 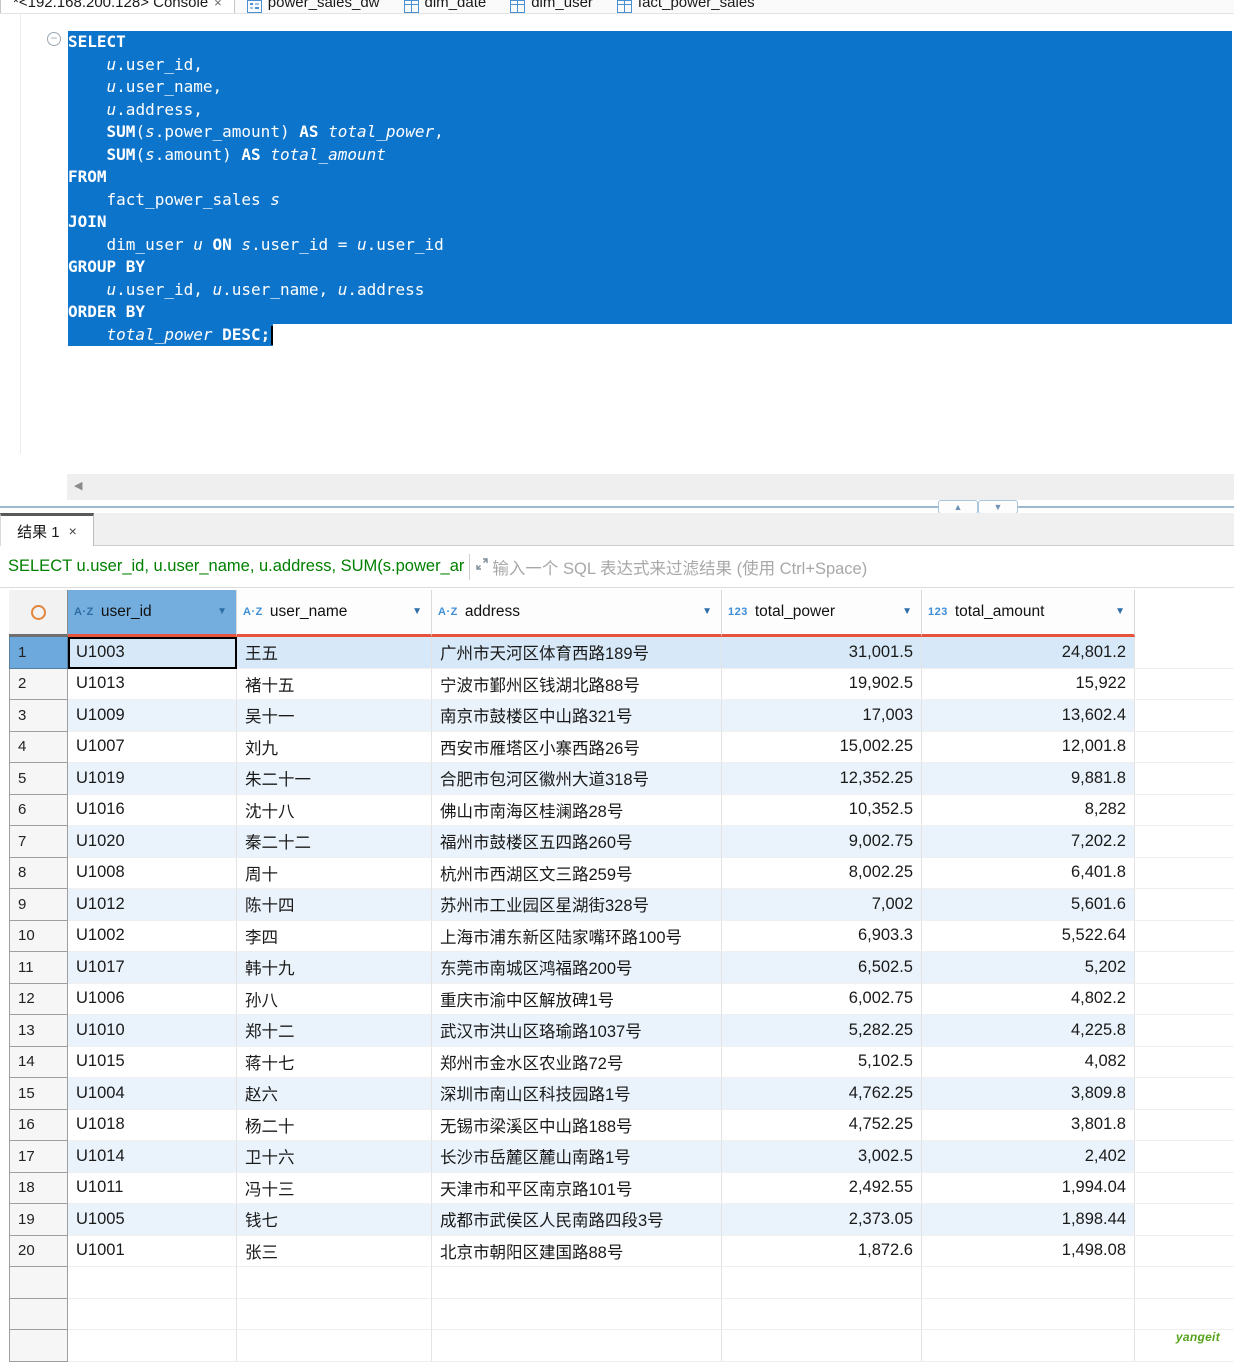 I want to click on row-number-cell: 20, so click(x=38, y=1252).